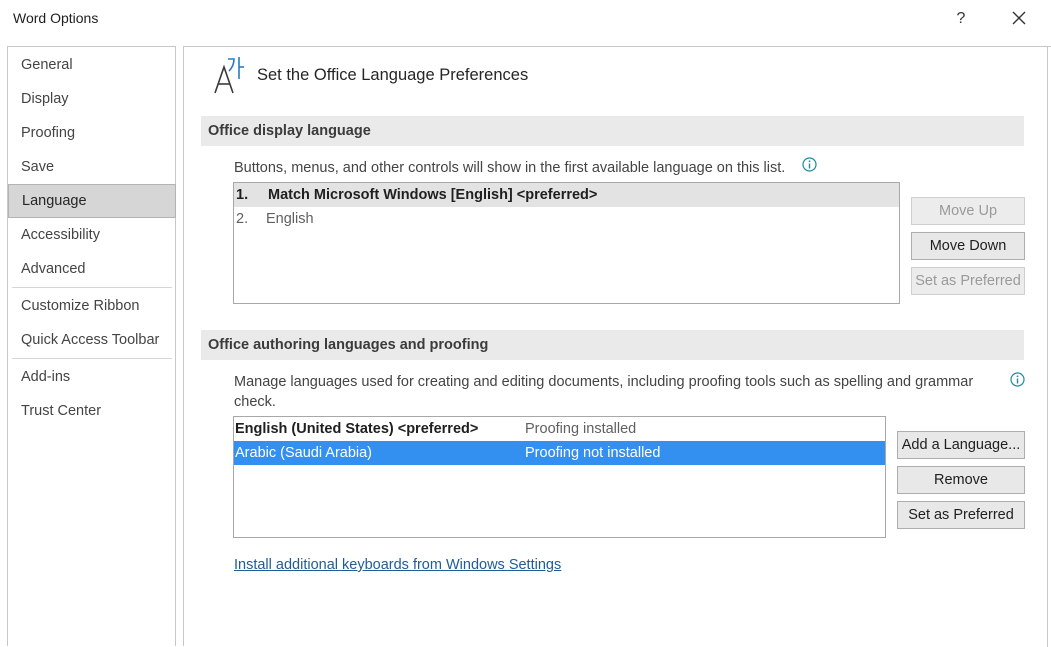 This screenshot has width=1051, height=647. What do you see at coordinates (304, 453) in the screenshot?
I see `language-cell: Arabic (Saudi Arabia)` at bounding box center [304, 453].